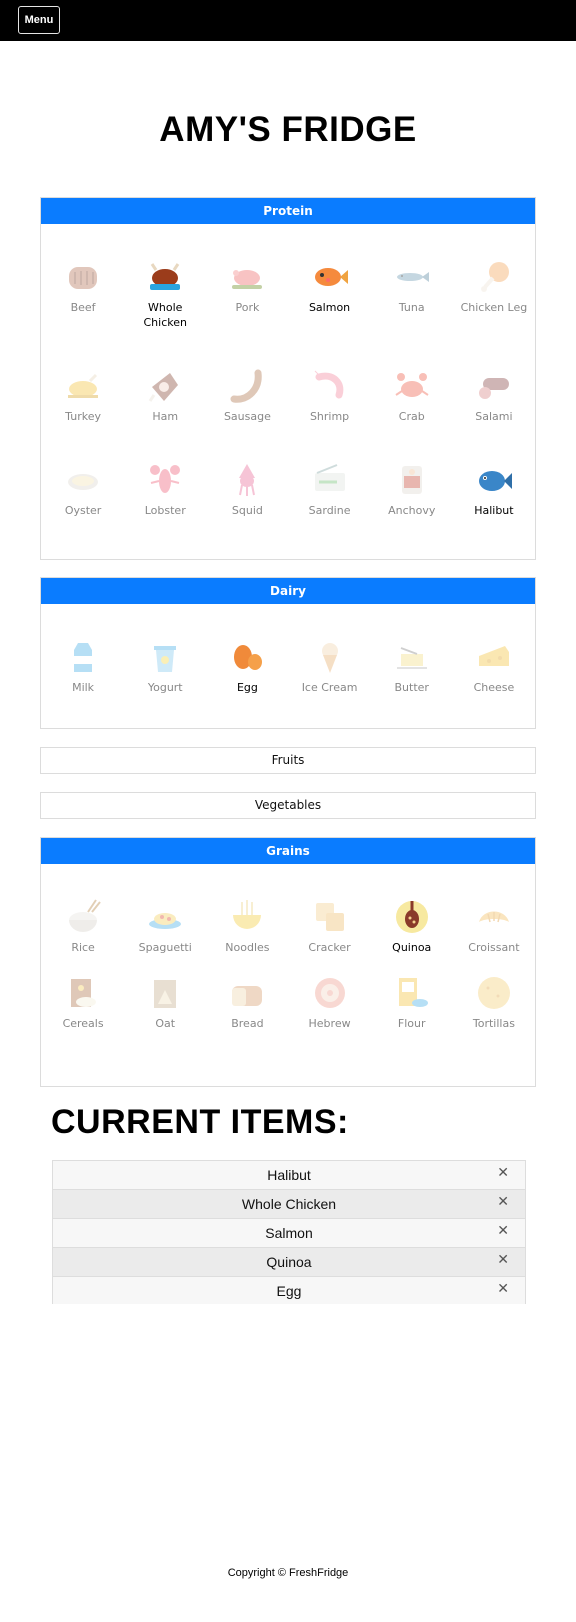  What do you see at coordinates (329, 666) in the screenshot?
I see `food-item-ice-cream: Ice Cream` at bounding box center [329, 666].